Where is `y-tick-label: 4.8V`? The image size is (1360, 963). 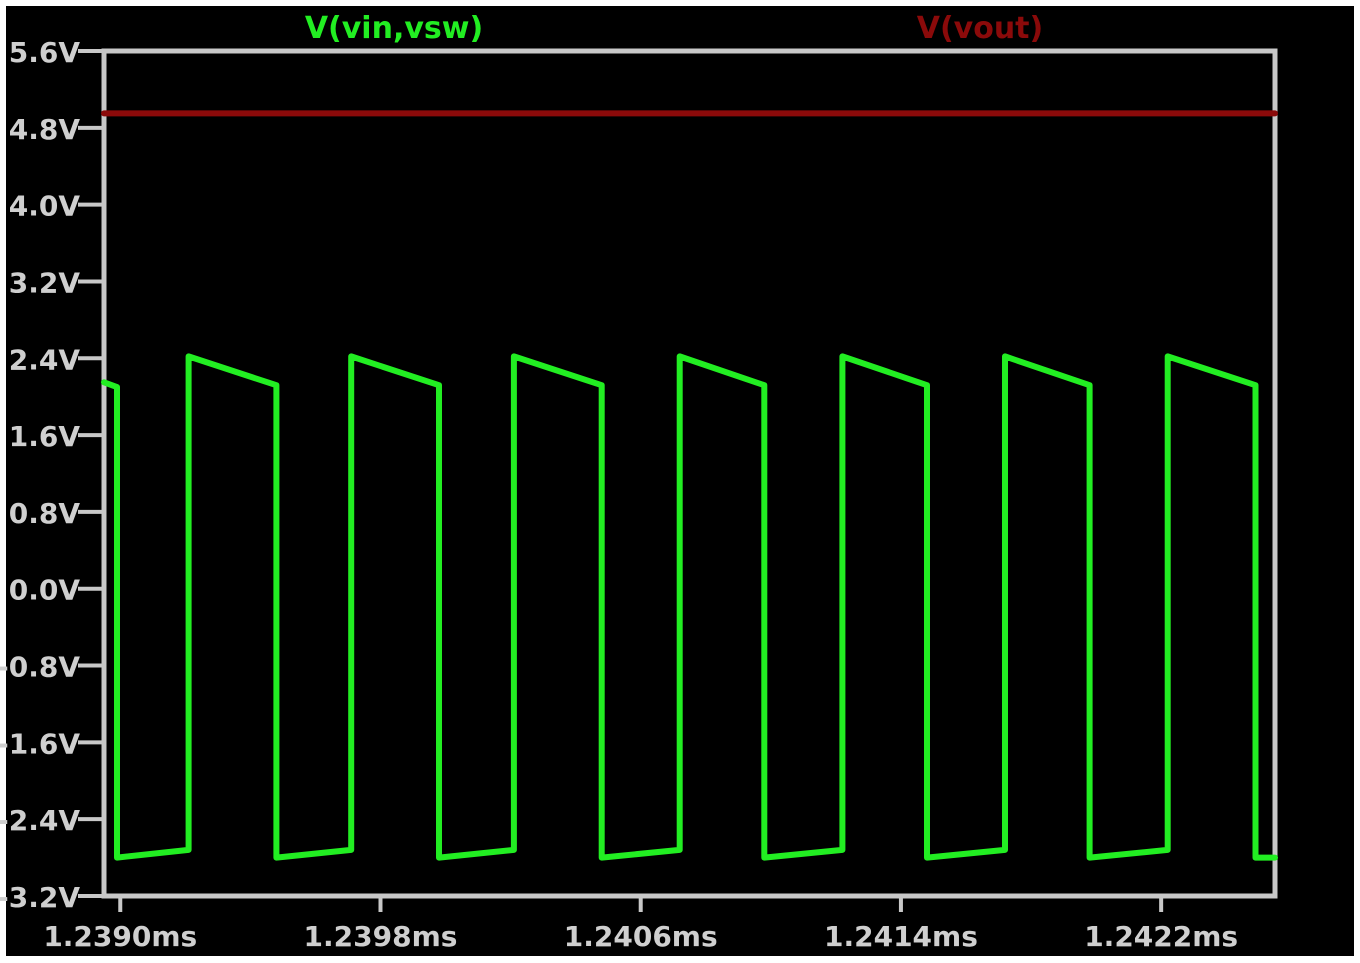 y-tick-label: 4.8V is located at coordinates (45, 129).